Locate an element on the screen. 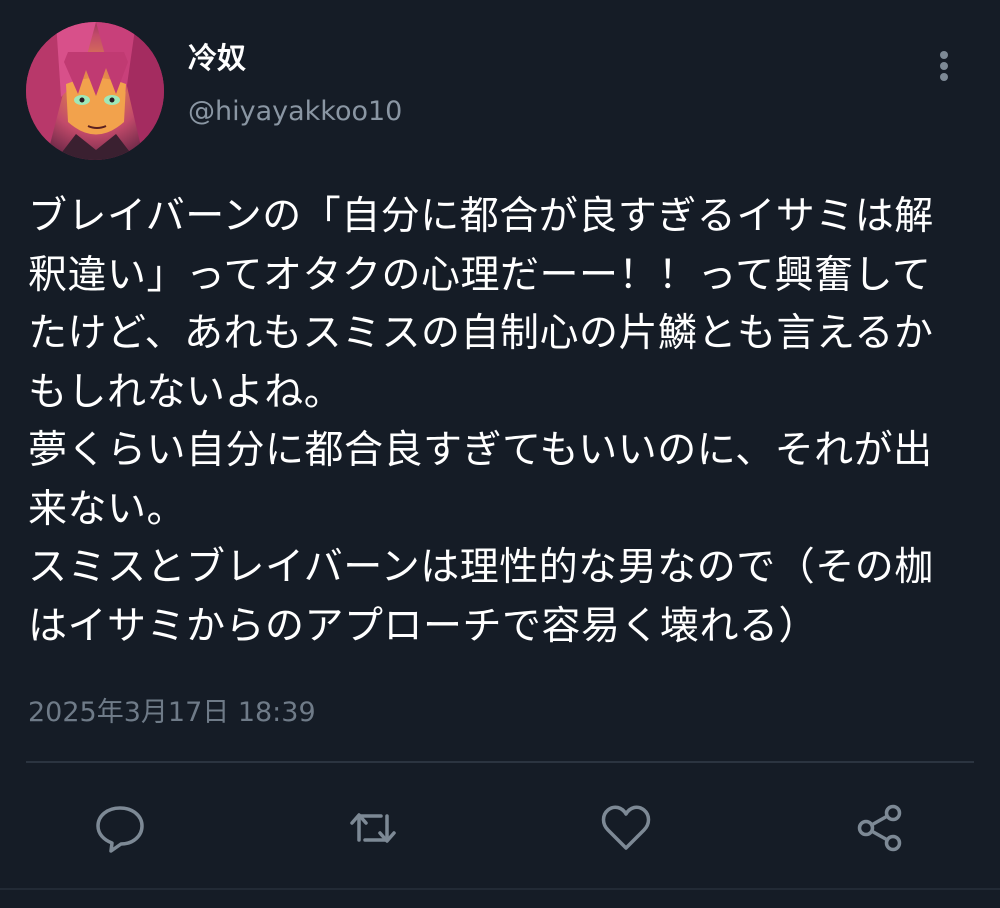 This screenshot has height=908, width=1000. divider is located at coordinates (500, 762).